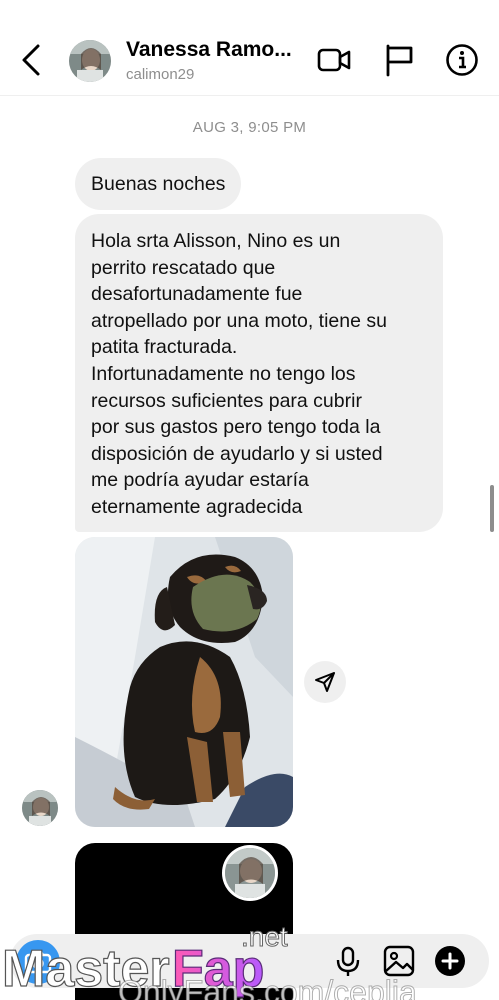 The image size is (499, 1000). I want to click on message-bubble: Buenas noches, so click(158, 184).